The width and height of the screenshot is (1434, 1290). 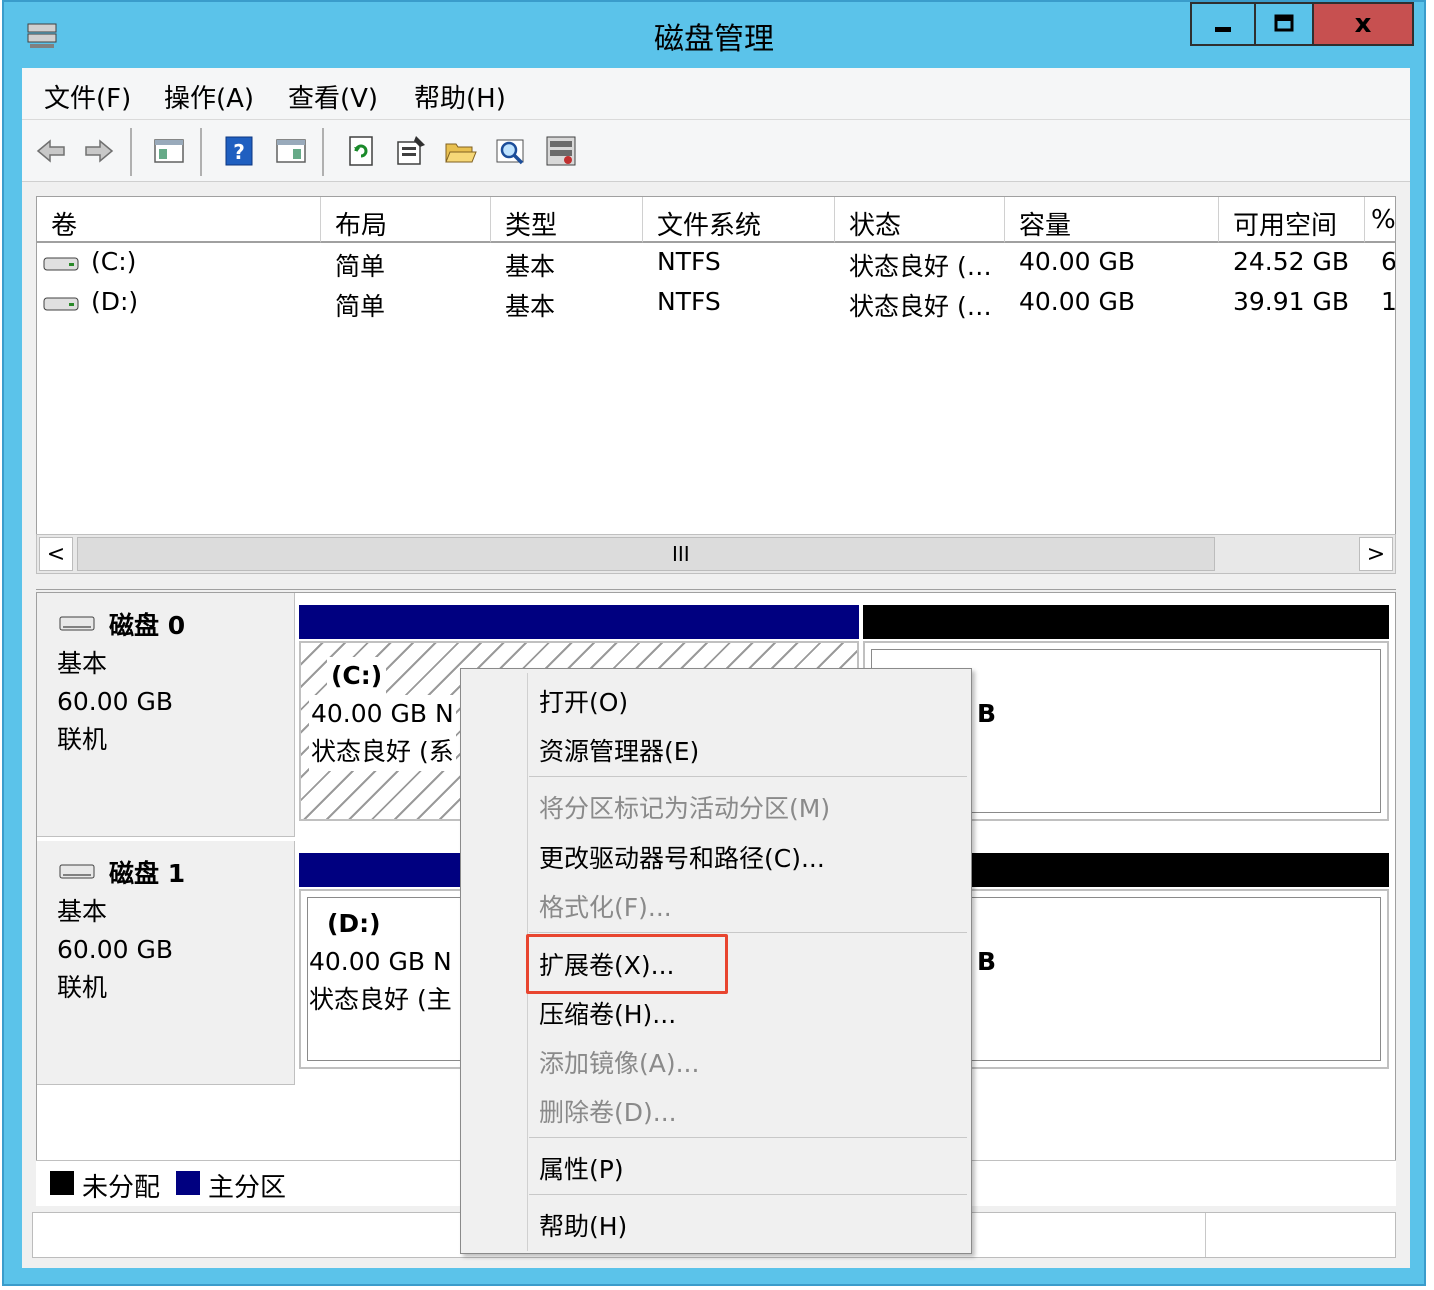 I want to click on maximize-button, so click(x=1284, y=24).